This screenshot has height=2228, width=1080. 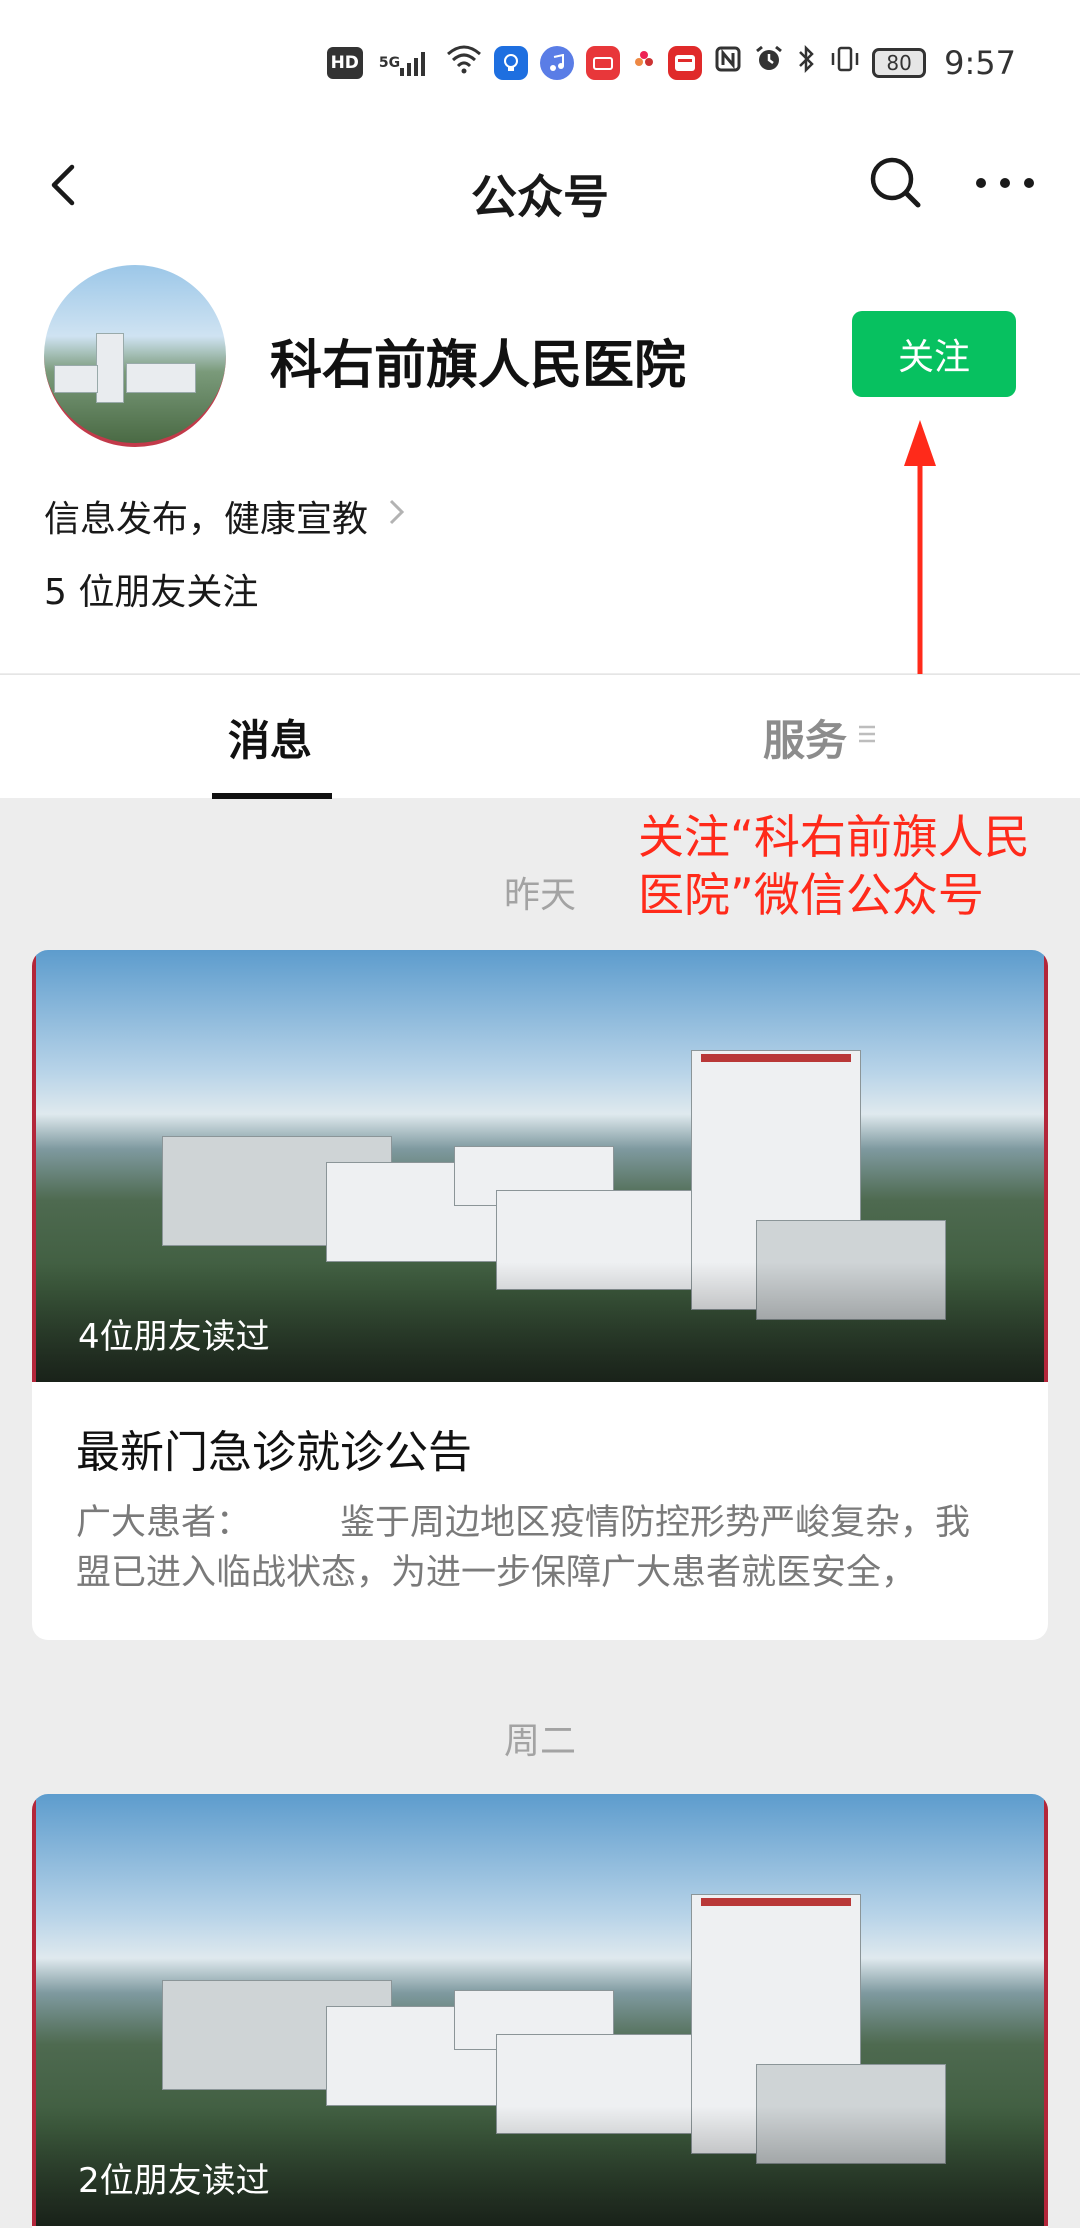 I want to click on wifi-icon, so click(x=464, y=63).